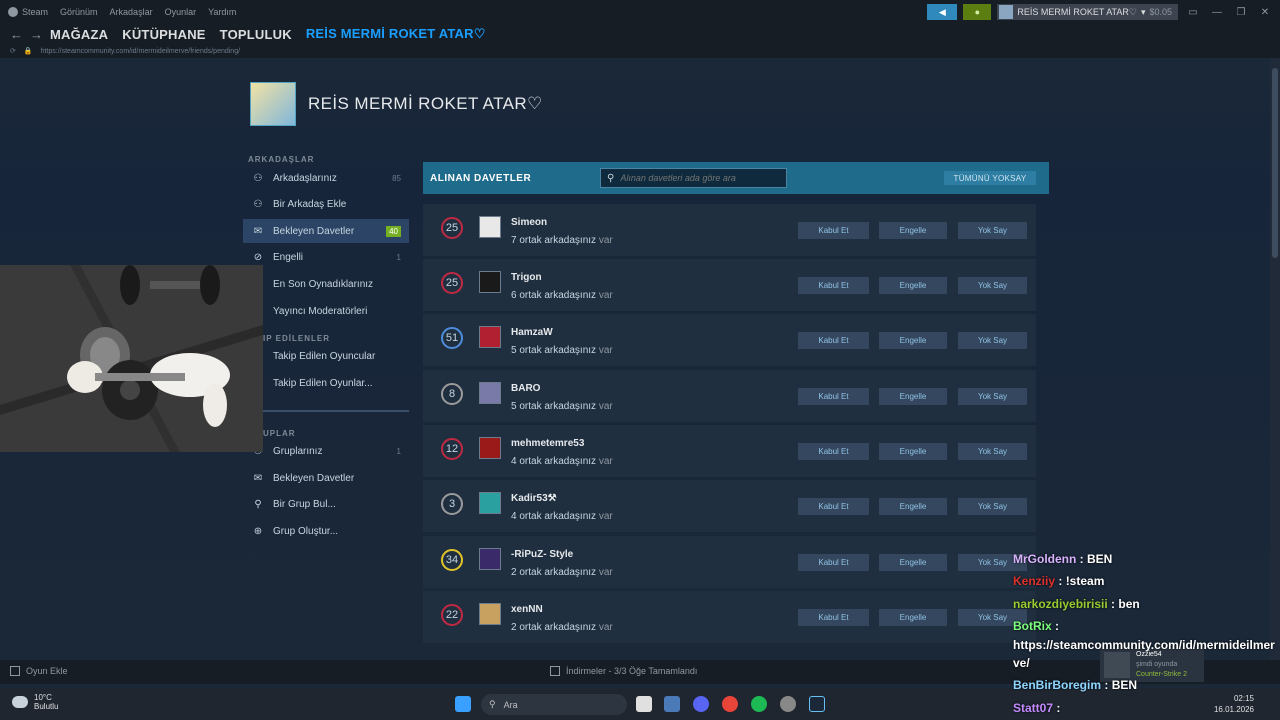 The height and width of the screenshot is (720, 1280). Describe the element at coordinates (326, 284) in the screenshot. I see `sidebar-item-recent-players: En Son Oynadıklarınız` at that location.